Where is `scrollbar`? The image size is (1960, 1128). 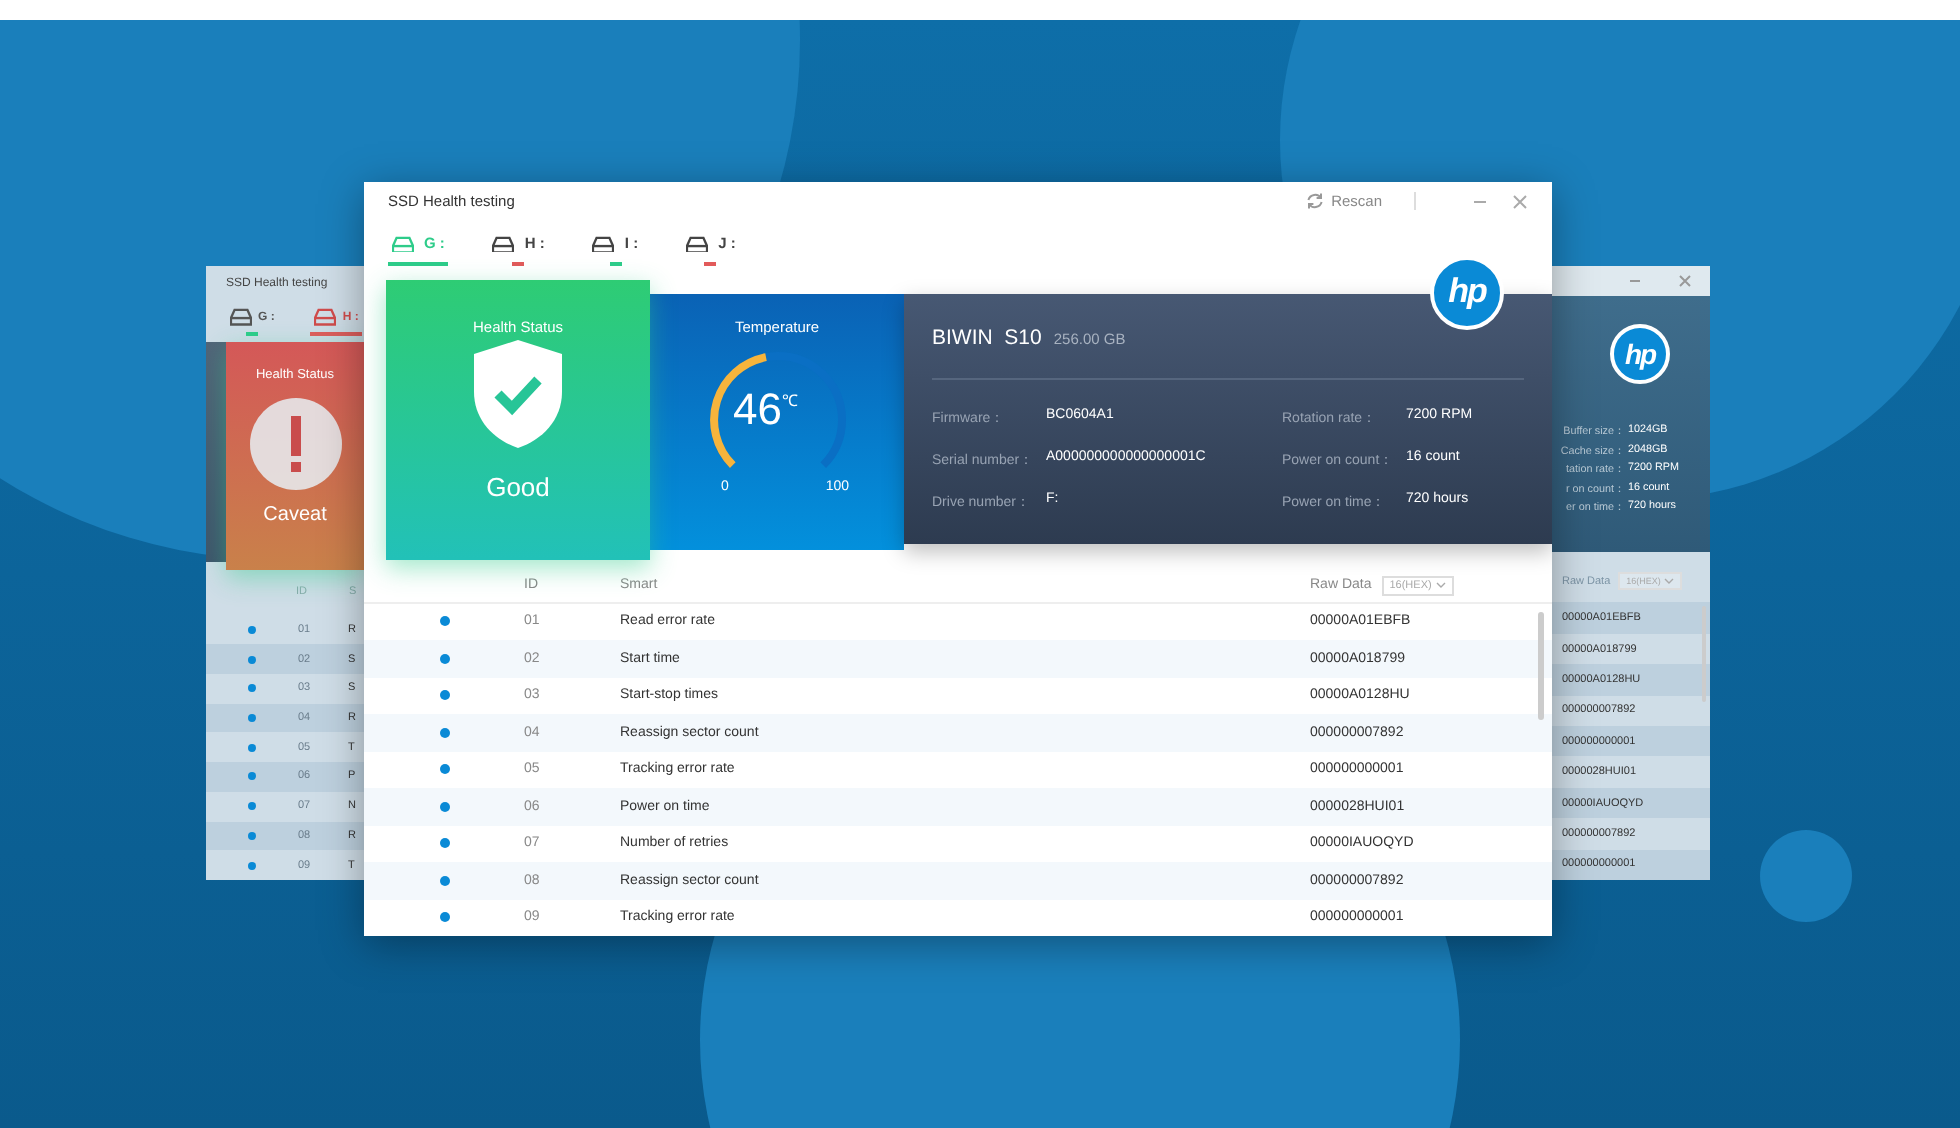
scrollbar is located at coordinates (1541, 665).